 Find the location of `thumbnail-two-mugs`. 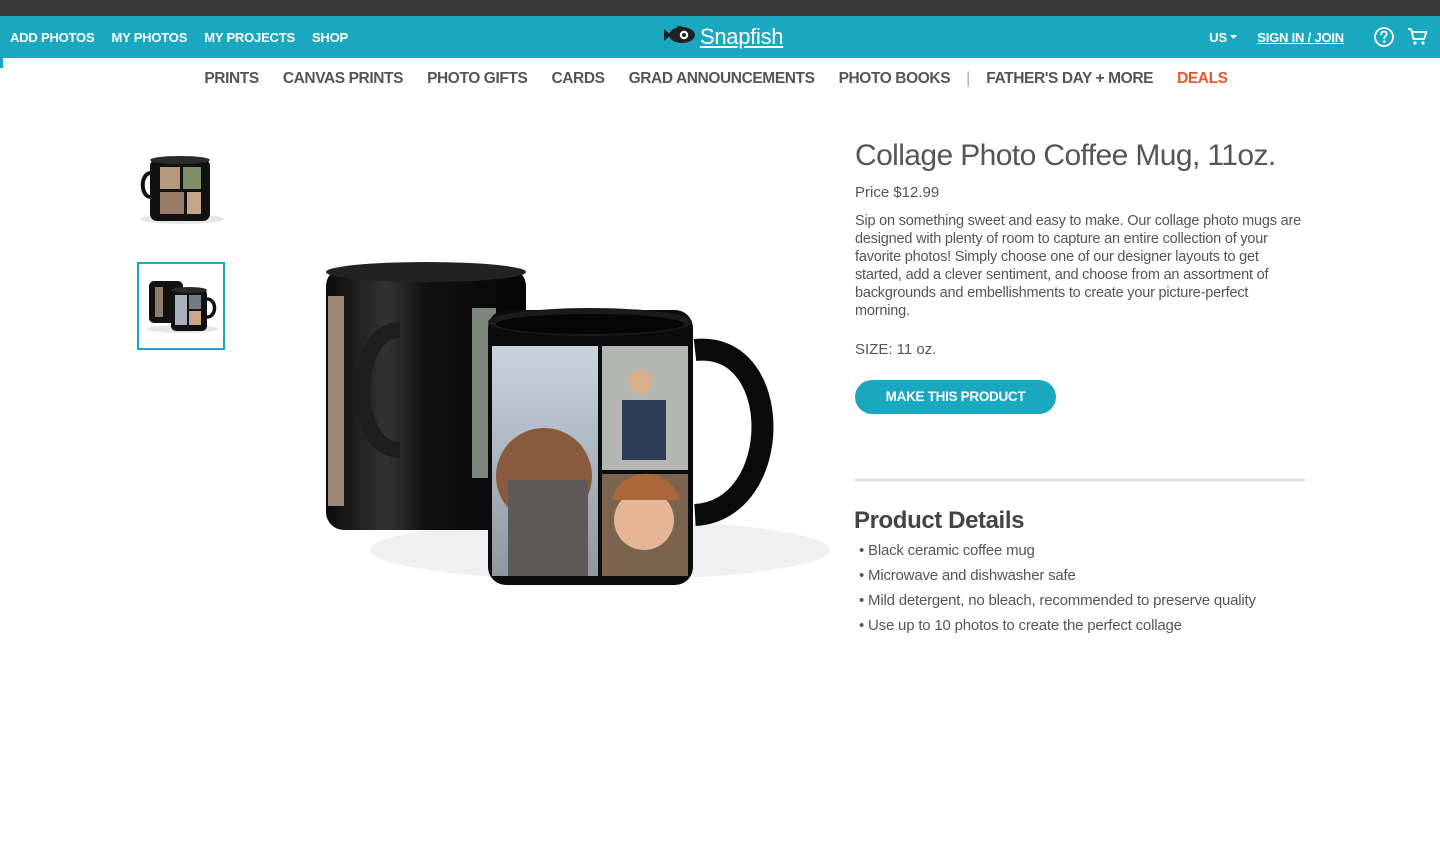

thumbnail-two-mugs is located at coordinates (181, 306).